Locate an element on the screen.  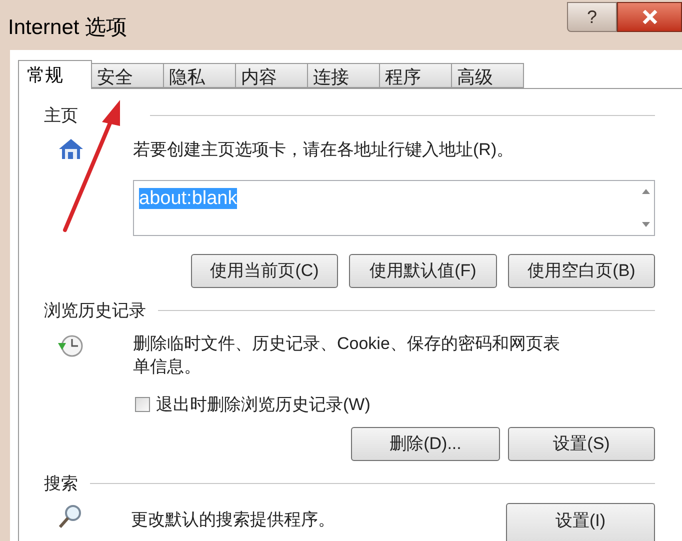
tab: 程序 is located at coordinates (416, 75).